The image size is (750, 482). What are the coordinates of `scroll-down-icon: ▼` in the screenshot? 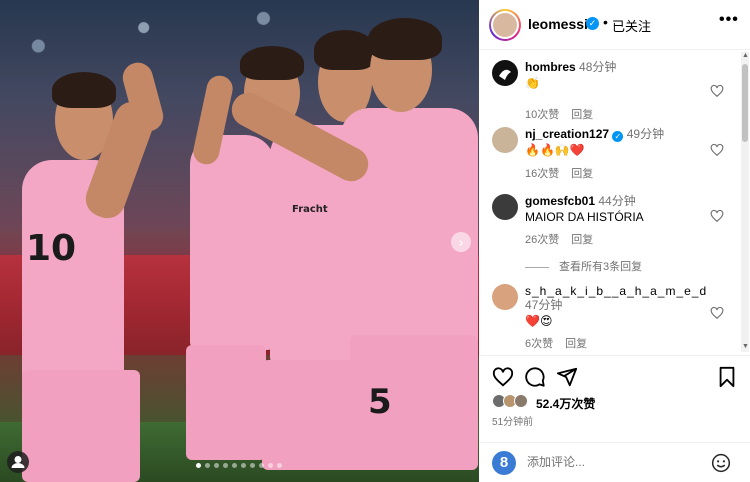 It's located at (745, 346).